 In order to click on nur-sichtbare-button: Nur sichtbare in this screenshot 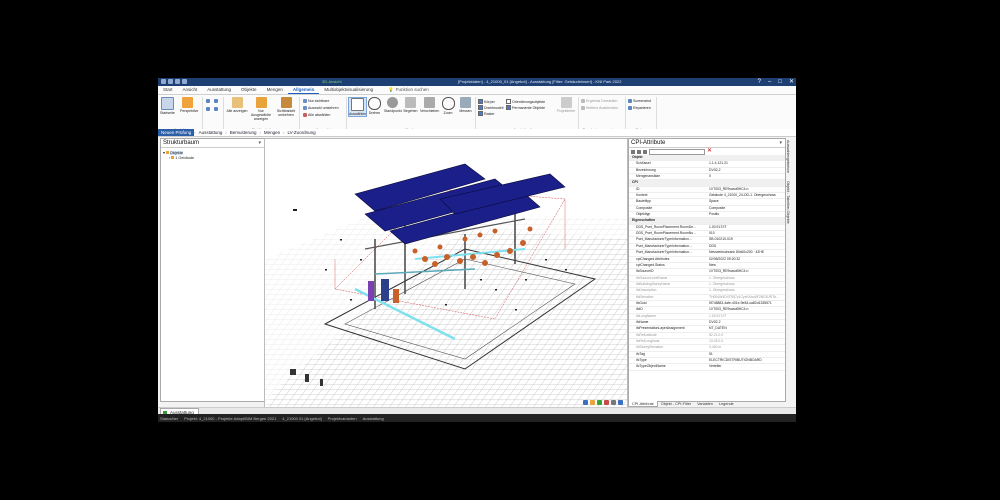, I will do `click(316, 101)`.